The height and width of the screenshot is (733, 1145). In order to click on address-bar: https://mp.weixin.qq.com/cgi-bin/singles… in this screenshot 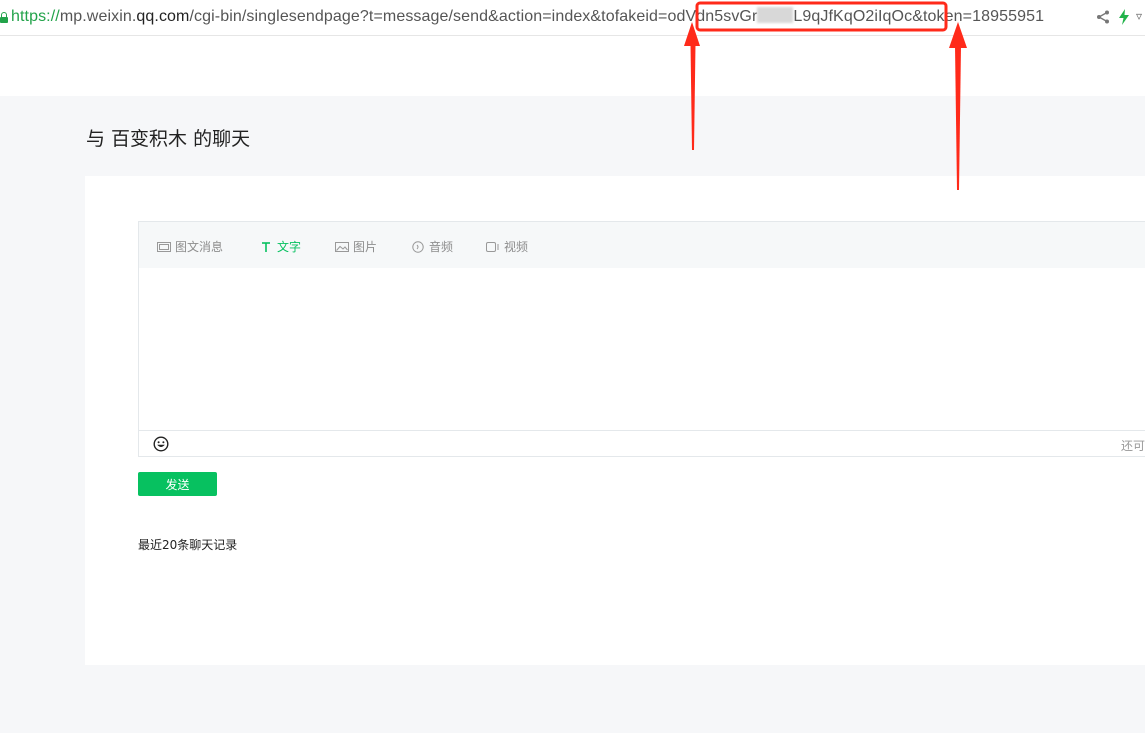, I will do `click(572, 18)`.